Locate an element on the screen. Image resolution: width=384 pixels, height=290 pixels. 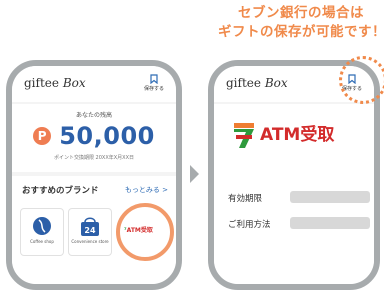
arrow-right-icon is located at coordinates (194, 174).